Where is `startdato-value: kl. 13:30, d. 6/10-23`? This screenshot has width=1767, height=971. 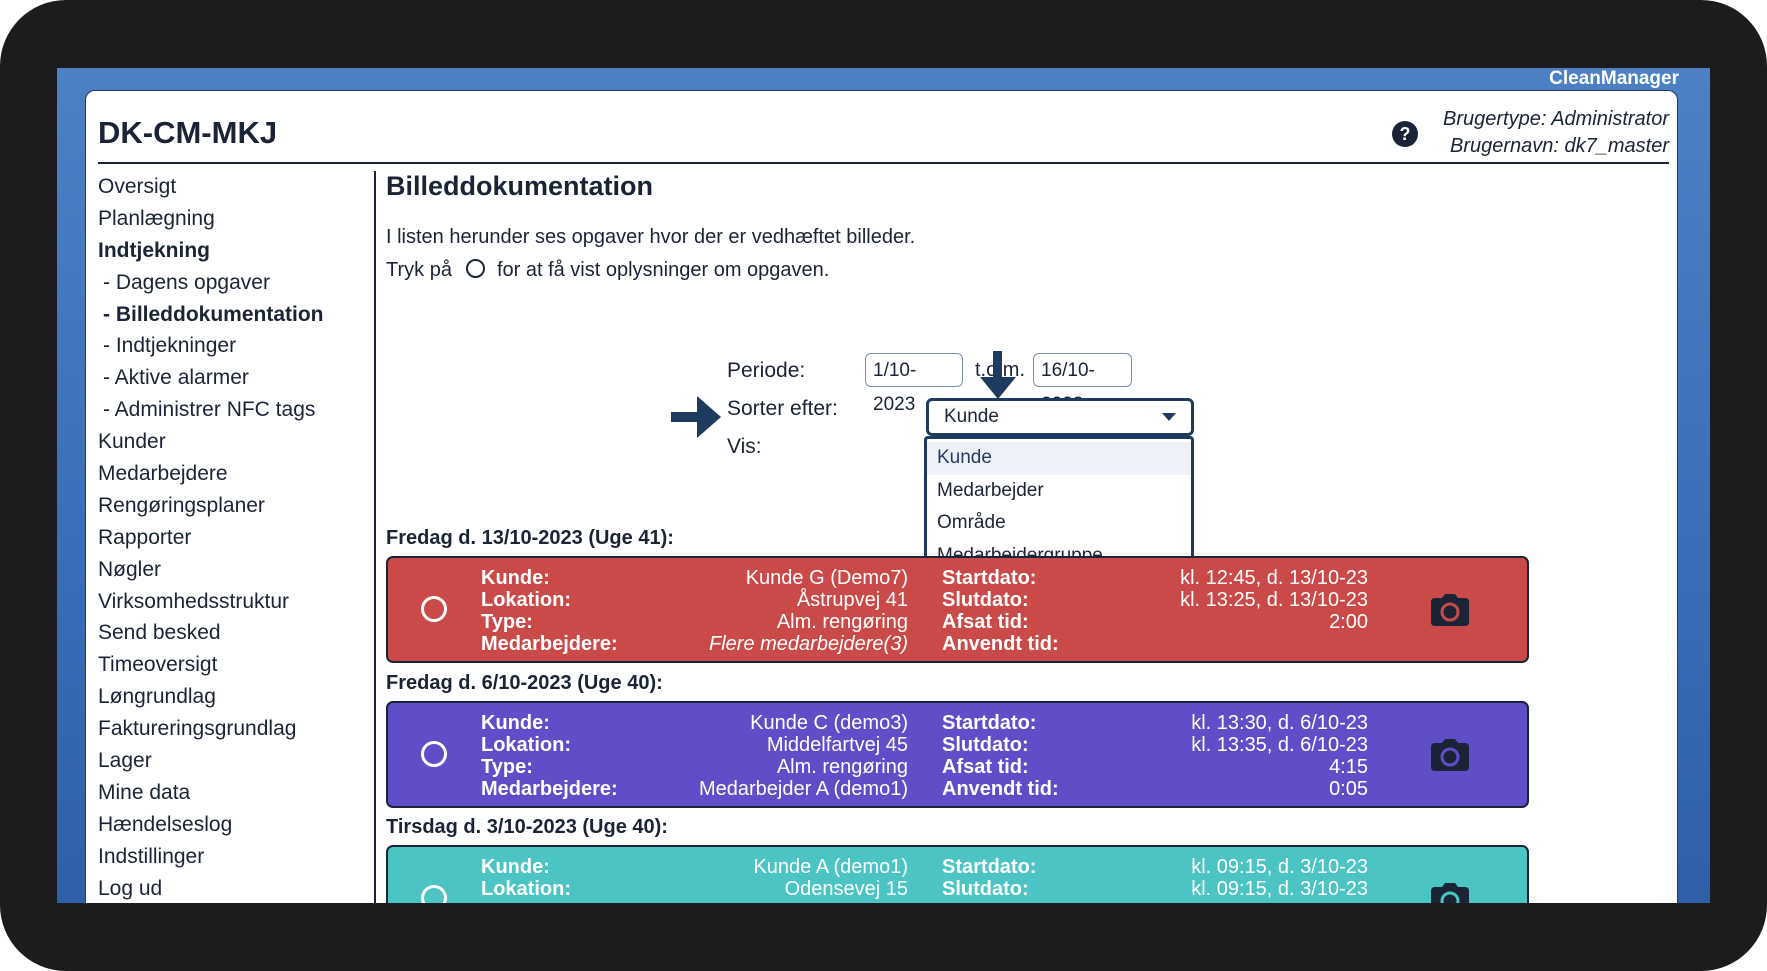 startdato-value: kl. 13:30, d. 6/10-23 is located at coordinates (1279, 723).